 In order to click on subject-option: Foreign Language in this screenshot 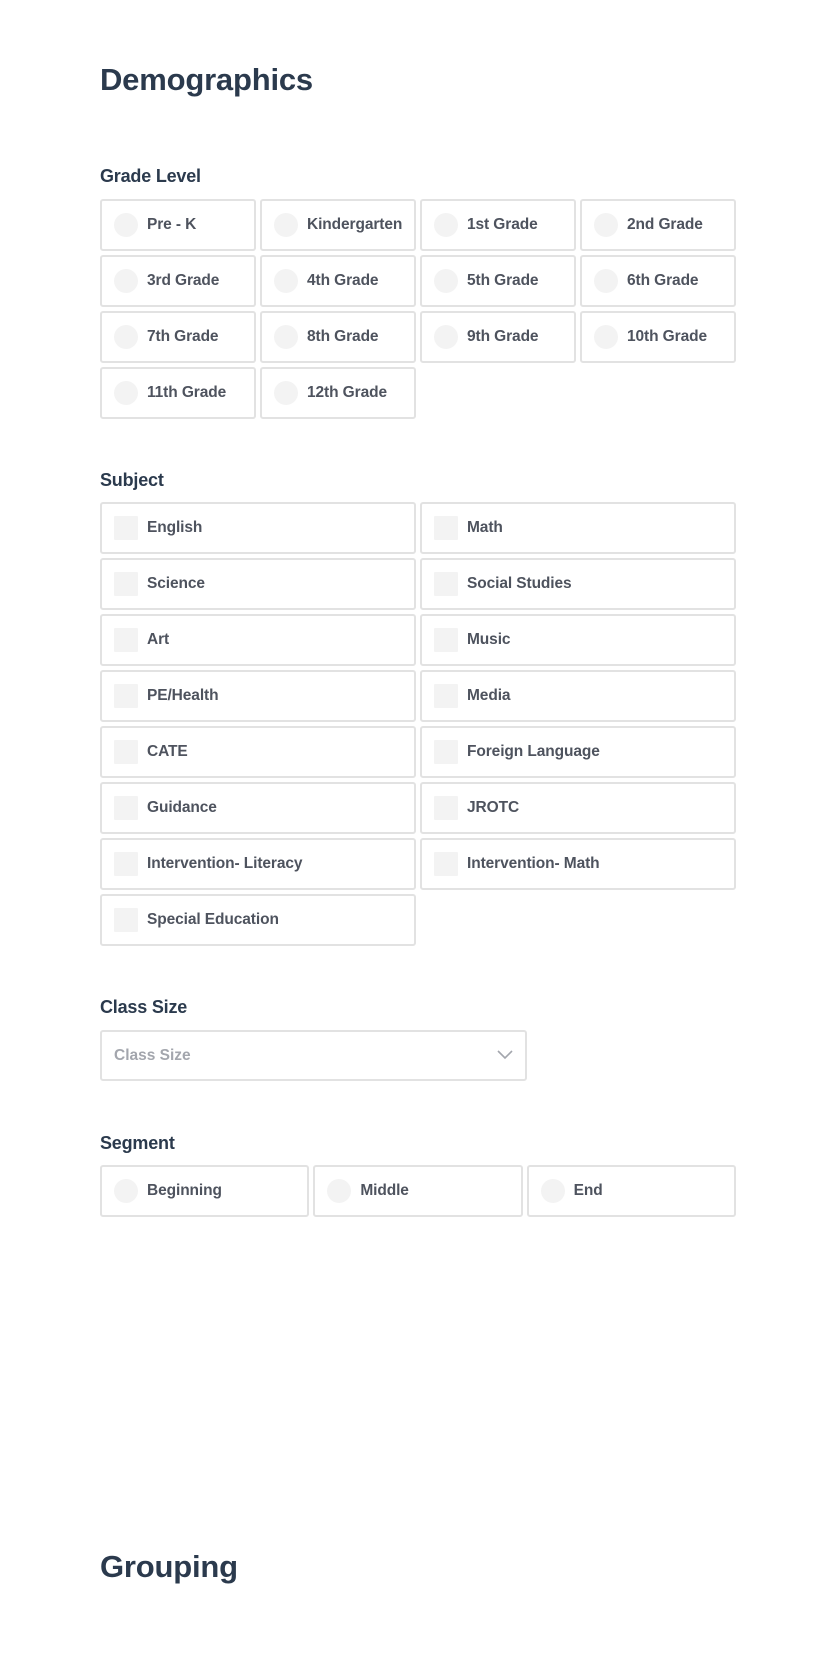, I will do `click(578, 752)`.